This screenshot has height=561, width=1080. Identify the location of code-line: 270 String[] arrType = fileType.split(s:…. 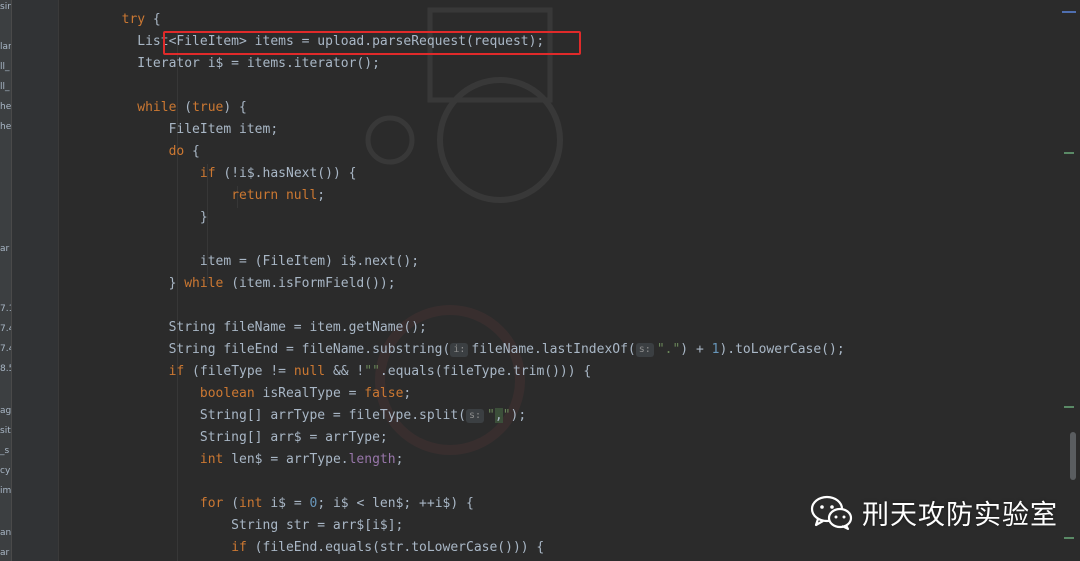
(558, 416).